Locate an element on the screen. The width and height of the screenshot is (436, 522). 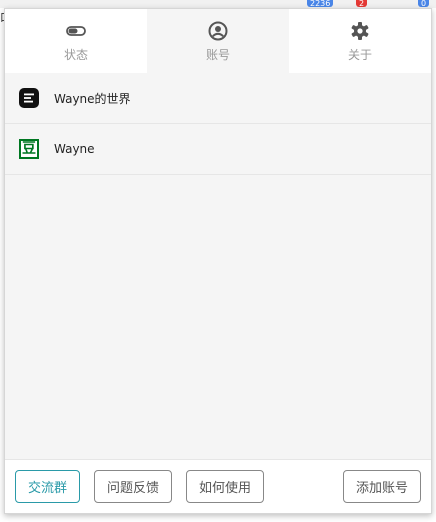
extension-badge-zero: 0 is located at coordinates (424, 3).